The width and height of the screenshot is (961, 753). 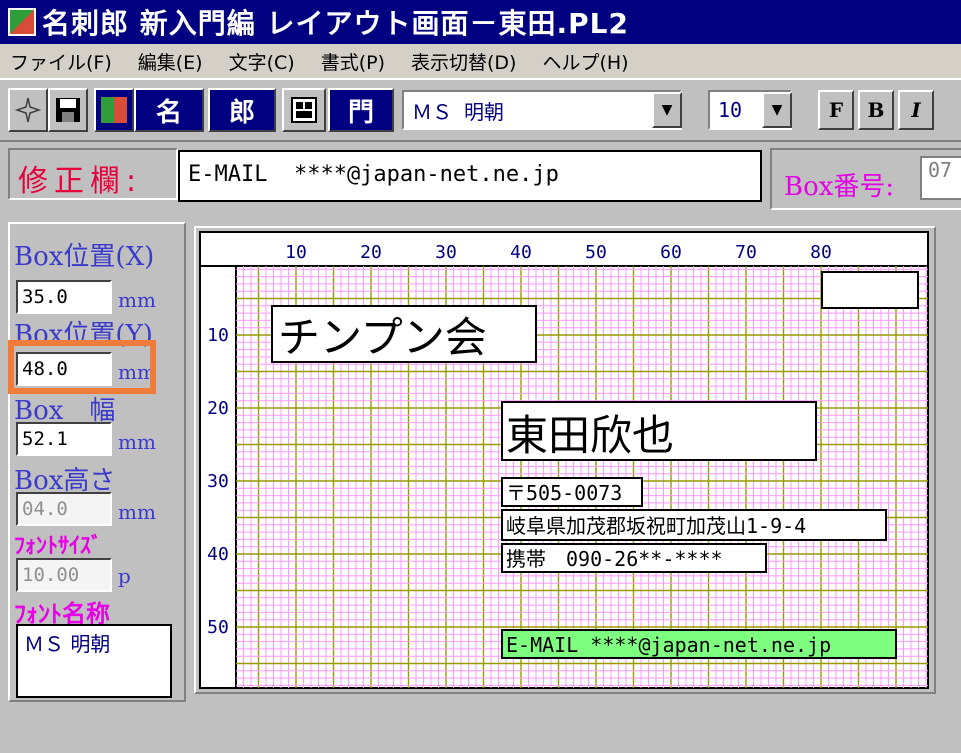 What do you see at coordinates (614, 559) in the screenshot?
I see `mobile-text: 携帯 090-26**-****` at bounding box center [614, 559].